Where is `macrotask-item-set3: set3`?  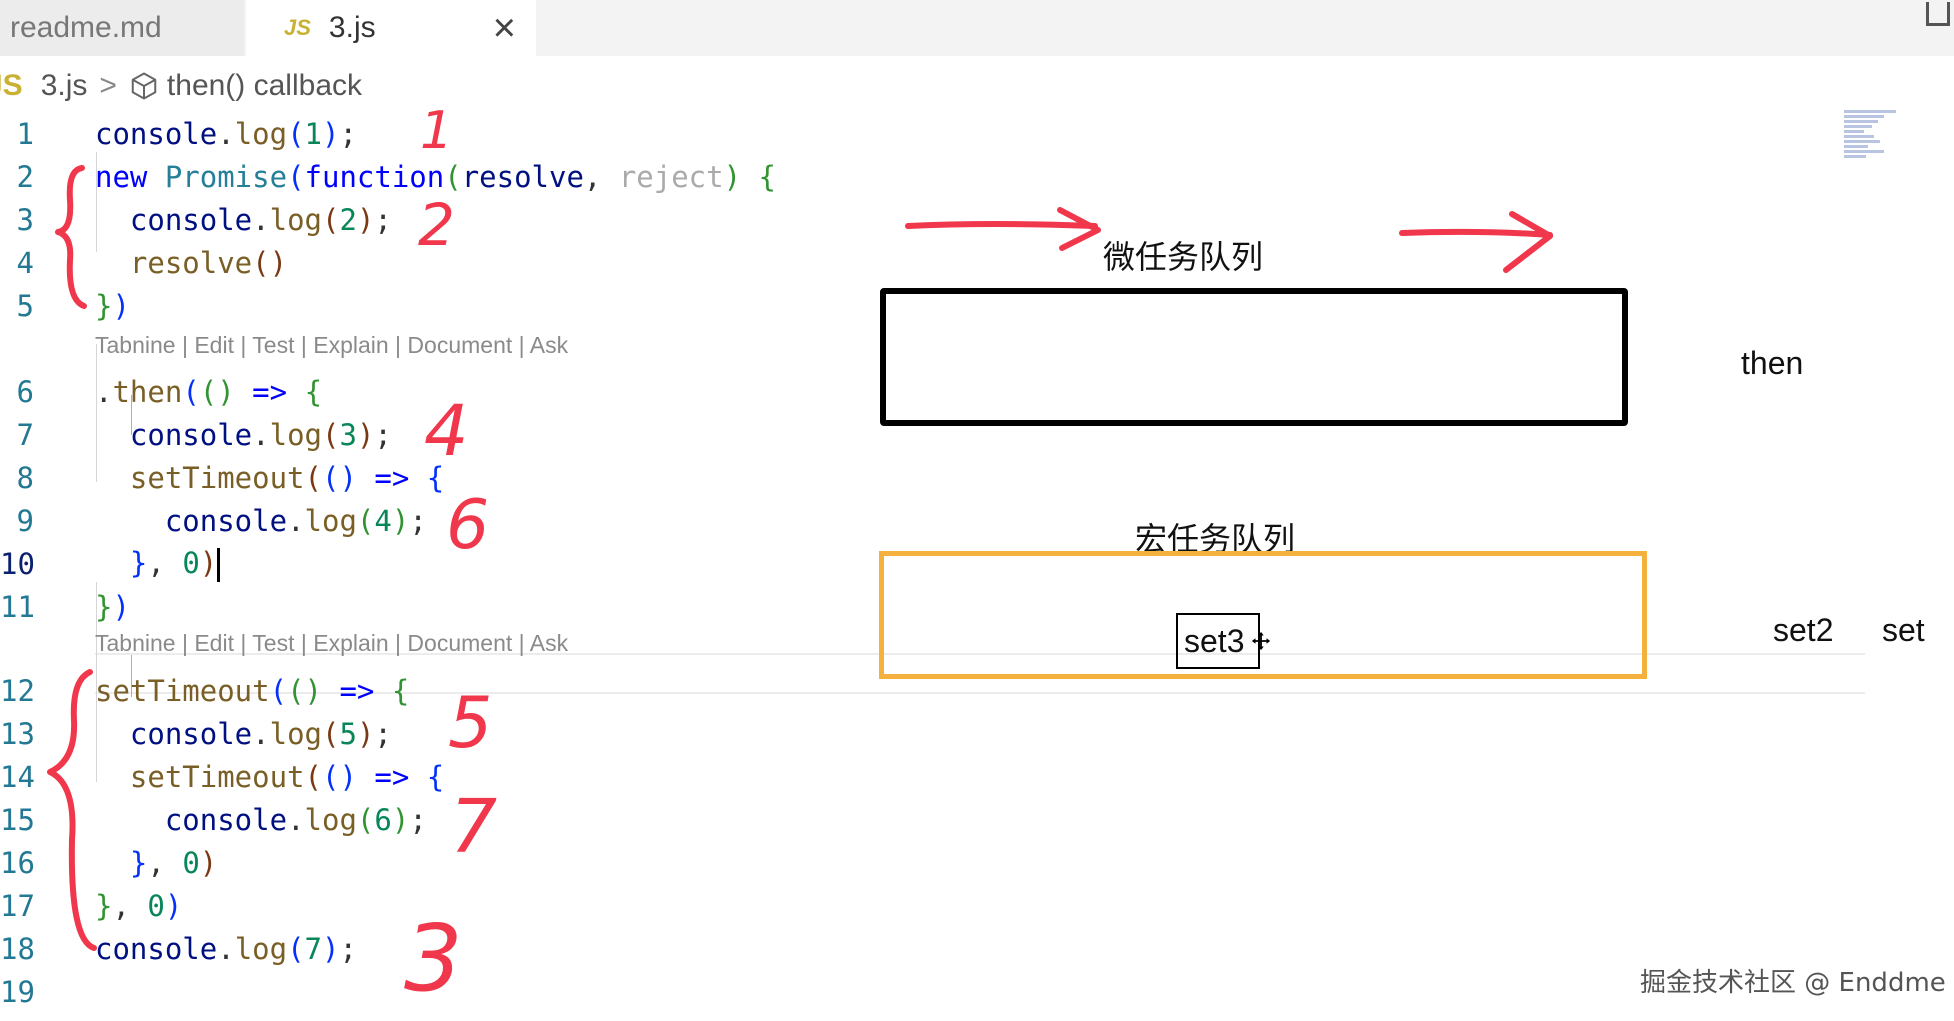
macrotask-item-set3: set3 is located at coordinates (1218, 641).